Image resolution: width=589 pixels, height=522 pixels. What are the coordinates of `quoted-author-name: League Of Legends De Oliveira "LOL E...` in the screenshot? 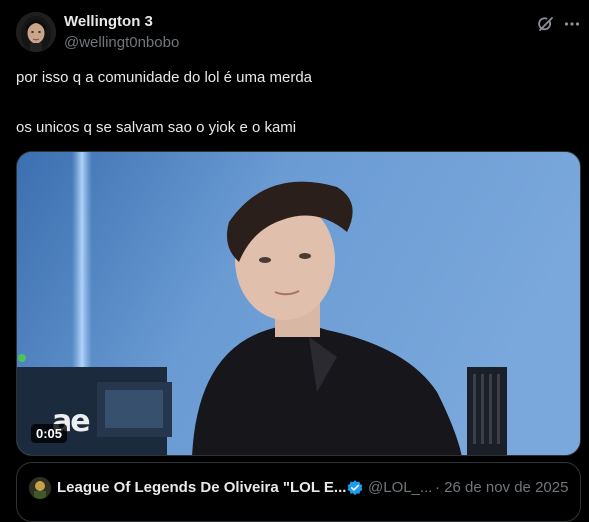 It's located at (201, 487).